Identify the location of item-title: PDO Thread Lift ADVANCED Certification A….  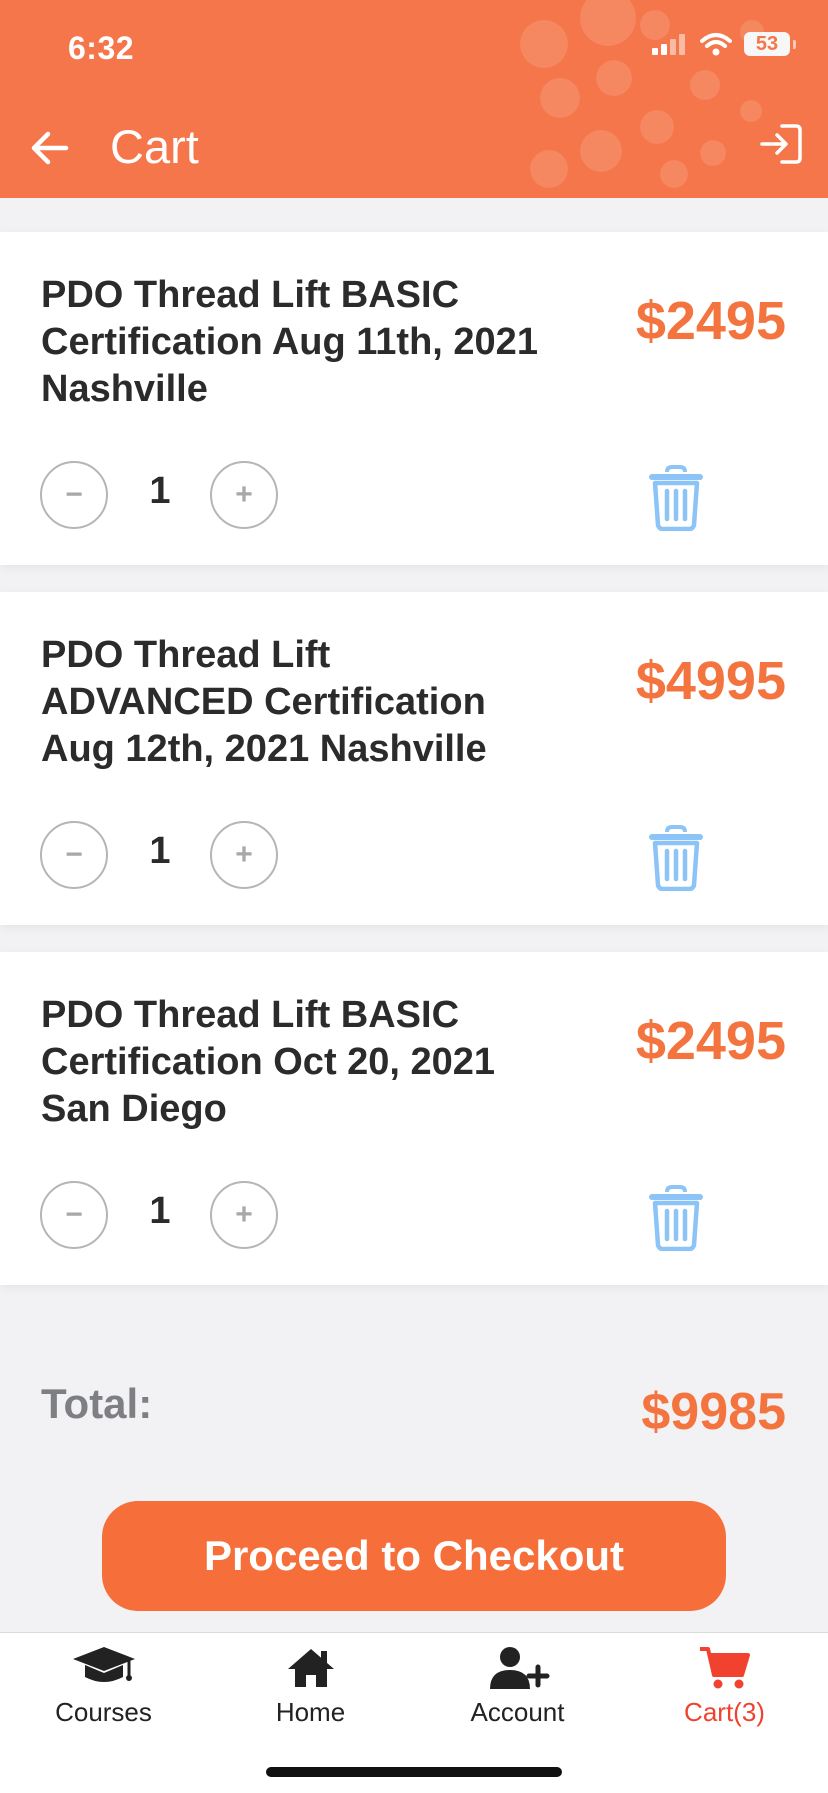
(264, 702).